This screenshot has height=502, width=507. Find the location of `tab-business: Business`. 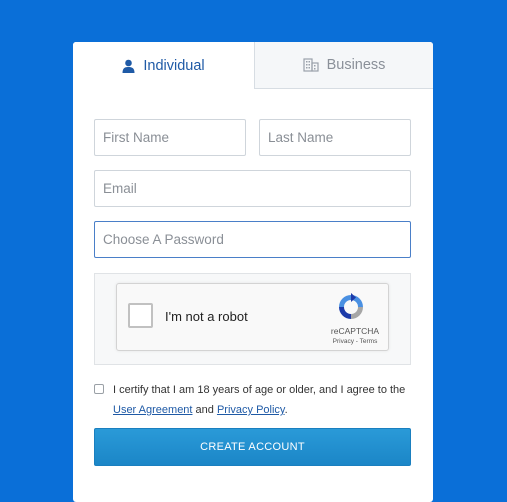

tab-business: Business is located at coordinates (343, 65).